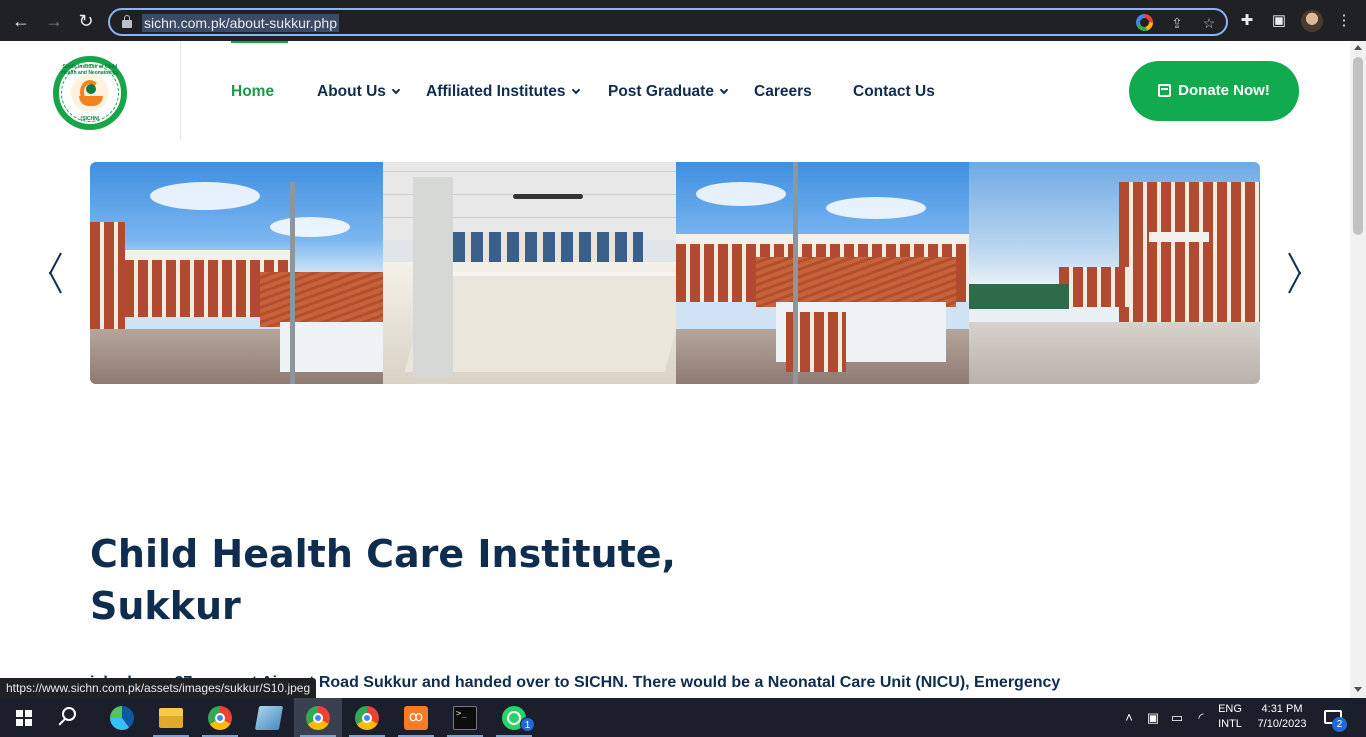 This screenshot has width=1366, height=737. Describe the element at coordinates (661, 91) in the screenshot. I see `nav-post-graduate-label: Post Graduate` at that location.